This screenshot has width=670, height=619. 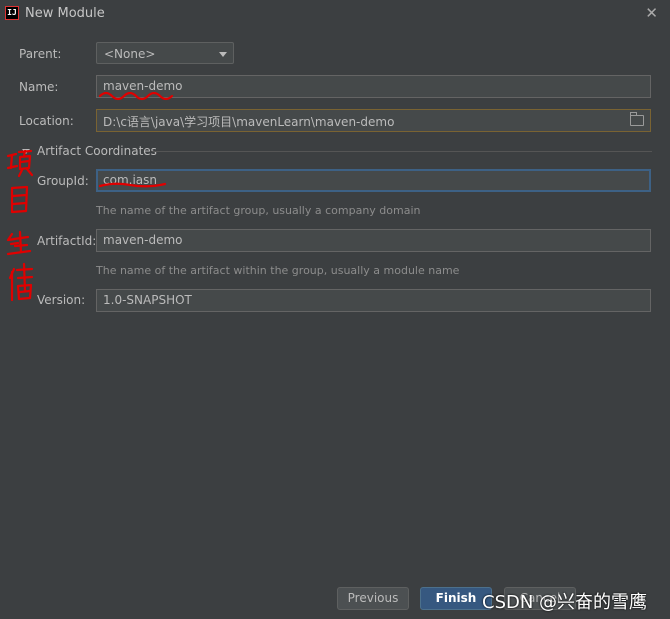 I want to click on name-field: maven-demo, so click(x=373, y=86).